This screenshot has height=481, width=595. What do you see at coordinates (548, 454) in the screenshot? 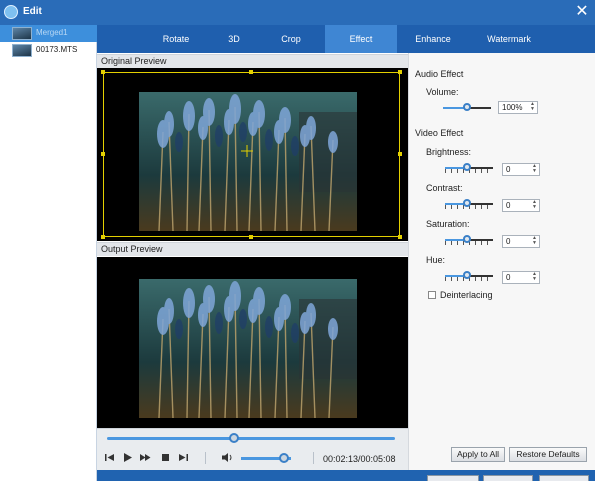
I see `restore-defaults-button: Restore Defaults` at bounding box center [548, 454].